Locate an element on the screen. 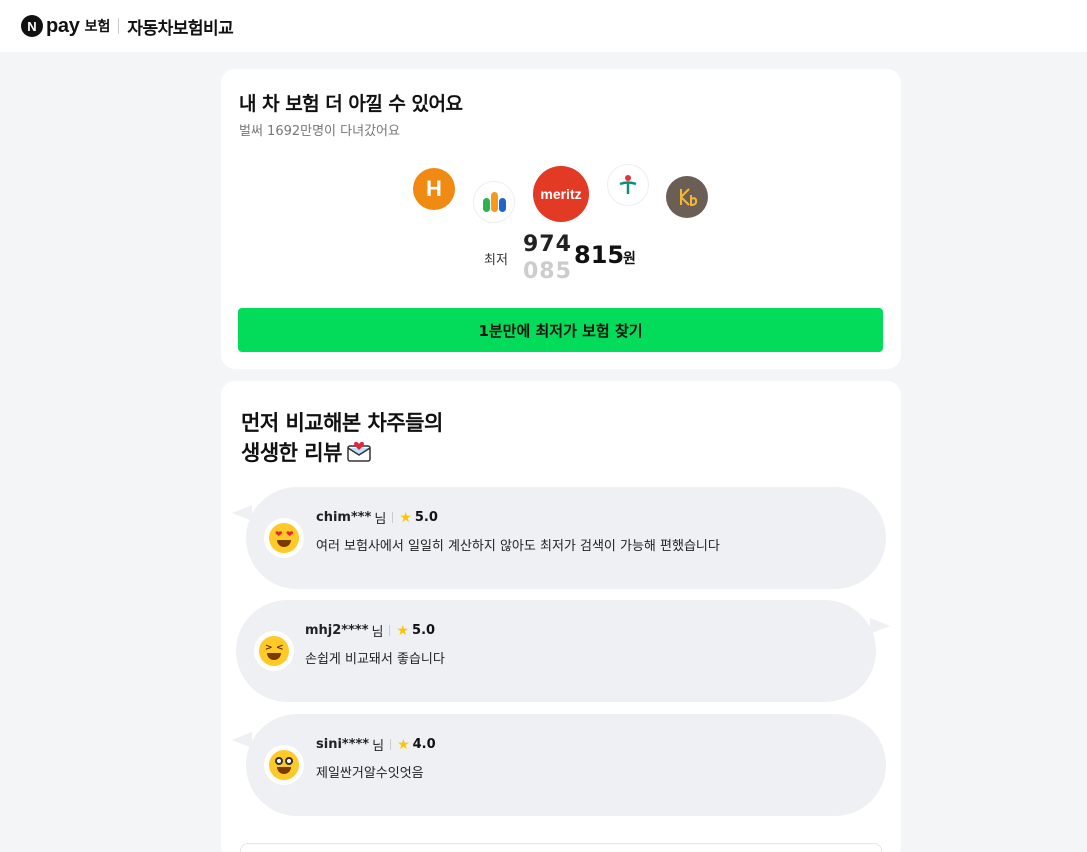 This screenshot has width=1087, height=852. heart-eyes-emoji: ❤ ❤ is located at coordinates (284, 538).